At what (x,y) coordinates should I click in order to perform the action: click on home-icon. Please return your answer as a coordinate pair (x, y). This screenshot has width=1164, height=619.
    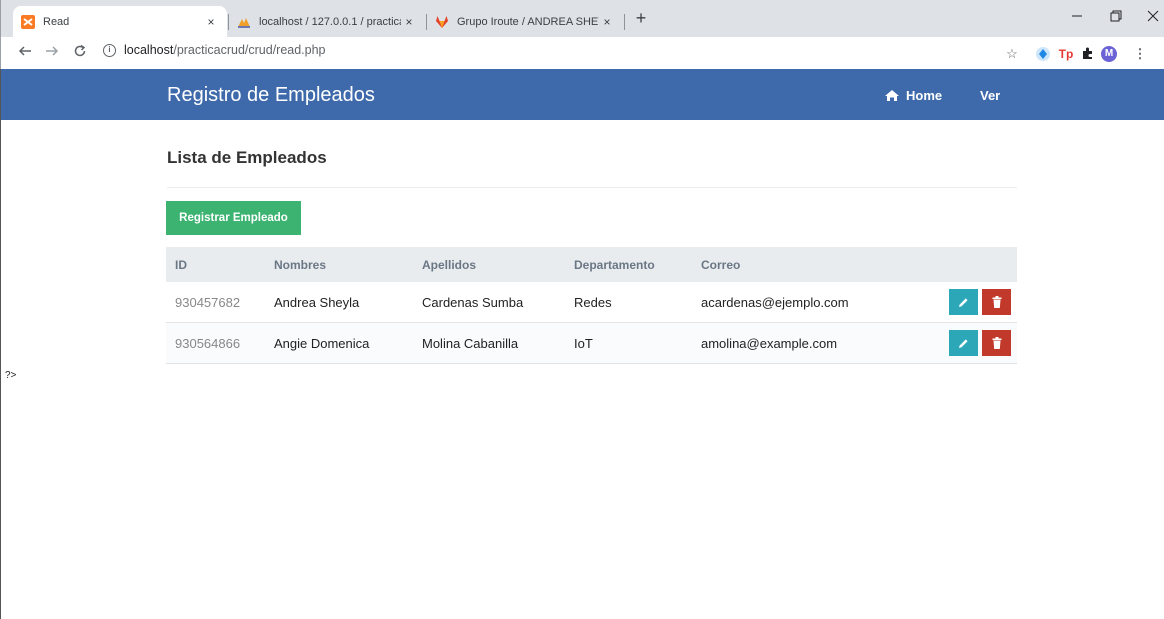
    Looking at the image, I should click on (892, 95).